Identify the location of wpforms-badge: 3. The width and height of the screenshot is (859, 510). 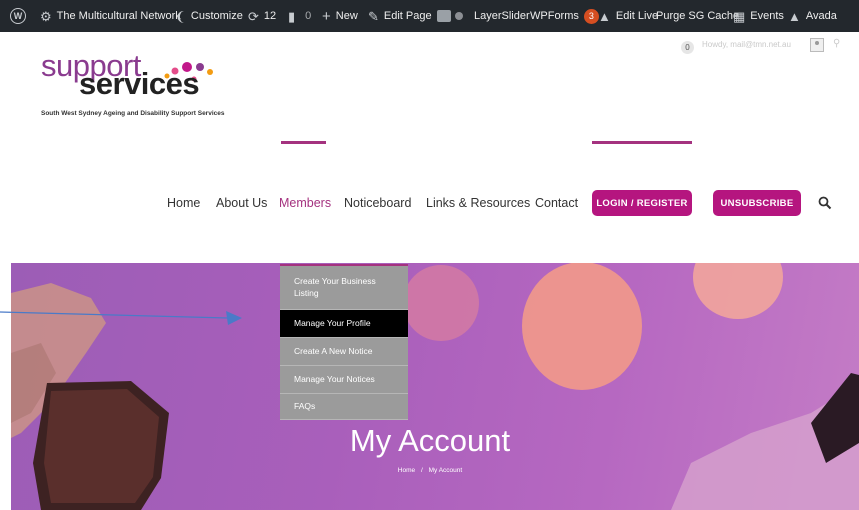
(591, 16).